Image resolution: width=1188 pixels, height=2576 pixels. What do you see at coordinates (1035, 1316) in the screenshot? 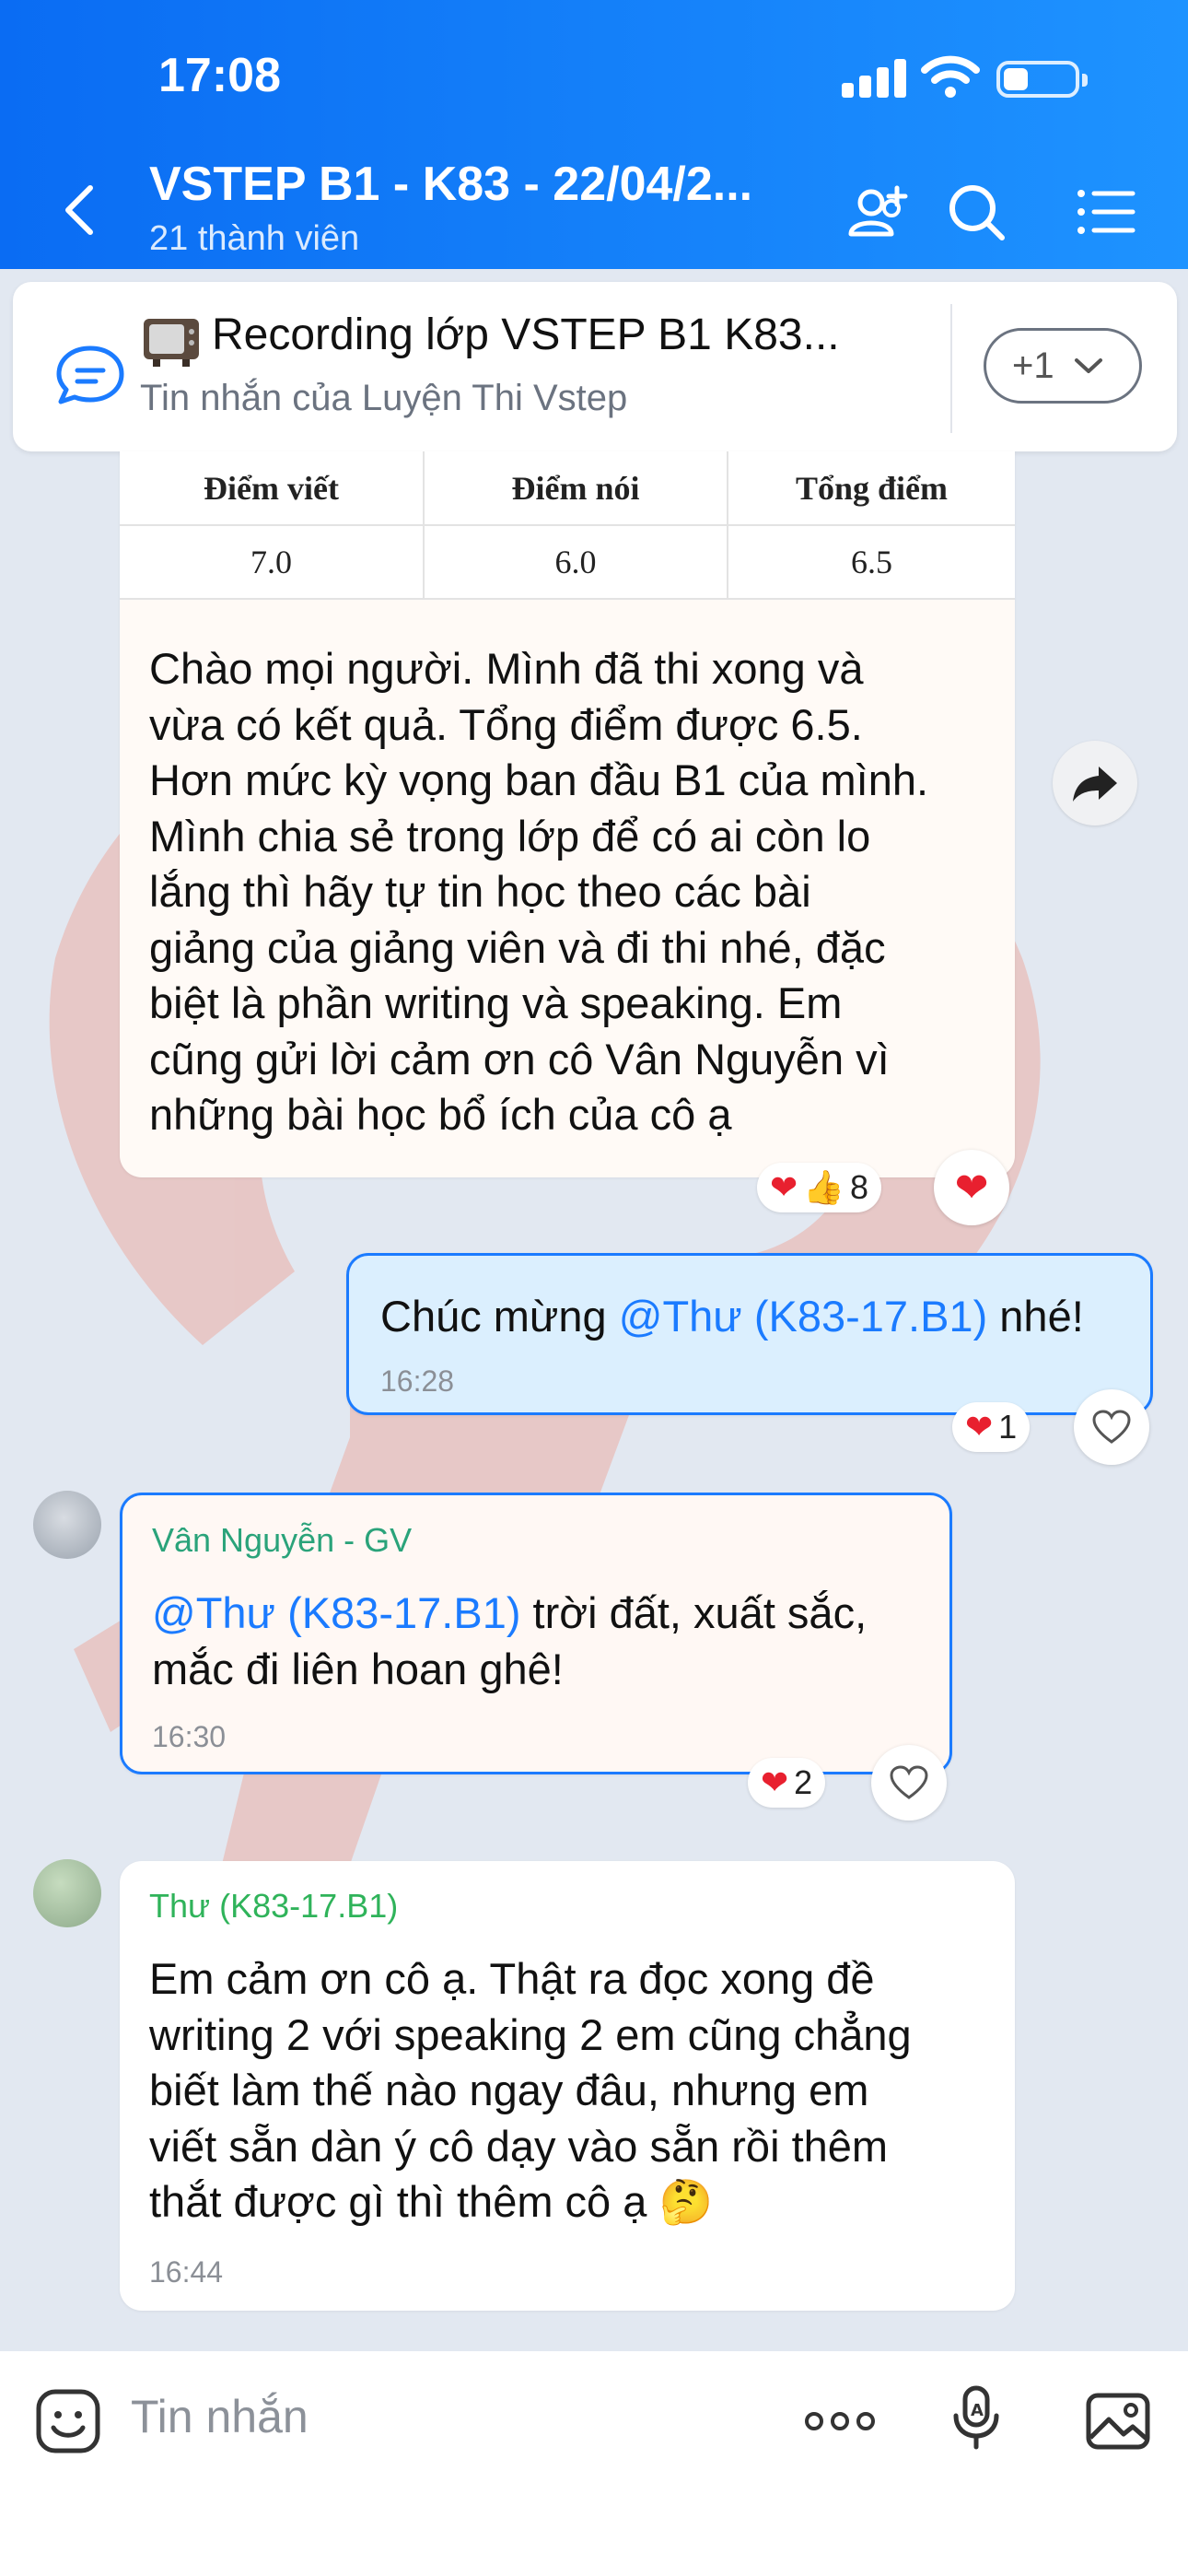
I see `message-text-suffix: nhé!` at bounding box center [1035, 1316].